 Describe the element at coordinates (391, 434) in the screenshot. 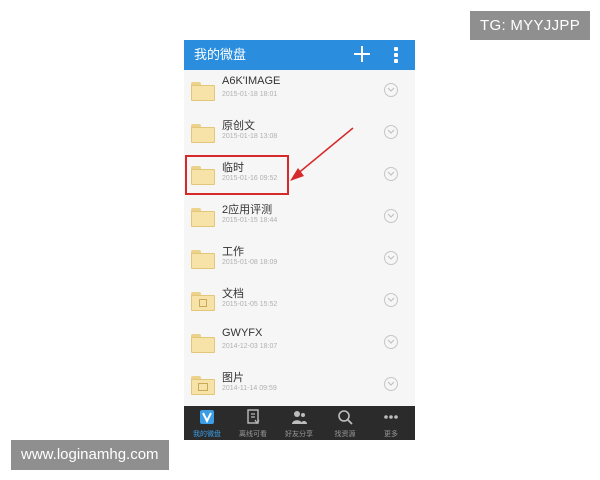

I see `tab-label: 更多` at that location.